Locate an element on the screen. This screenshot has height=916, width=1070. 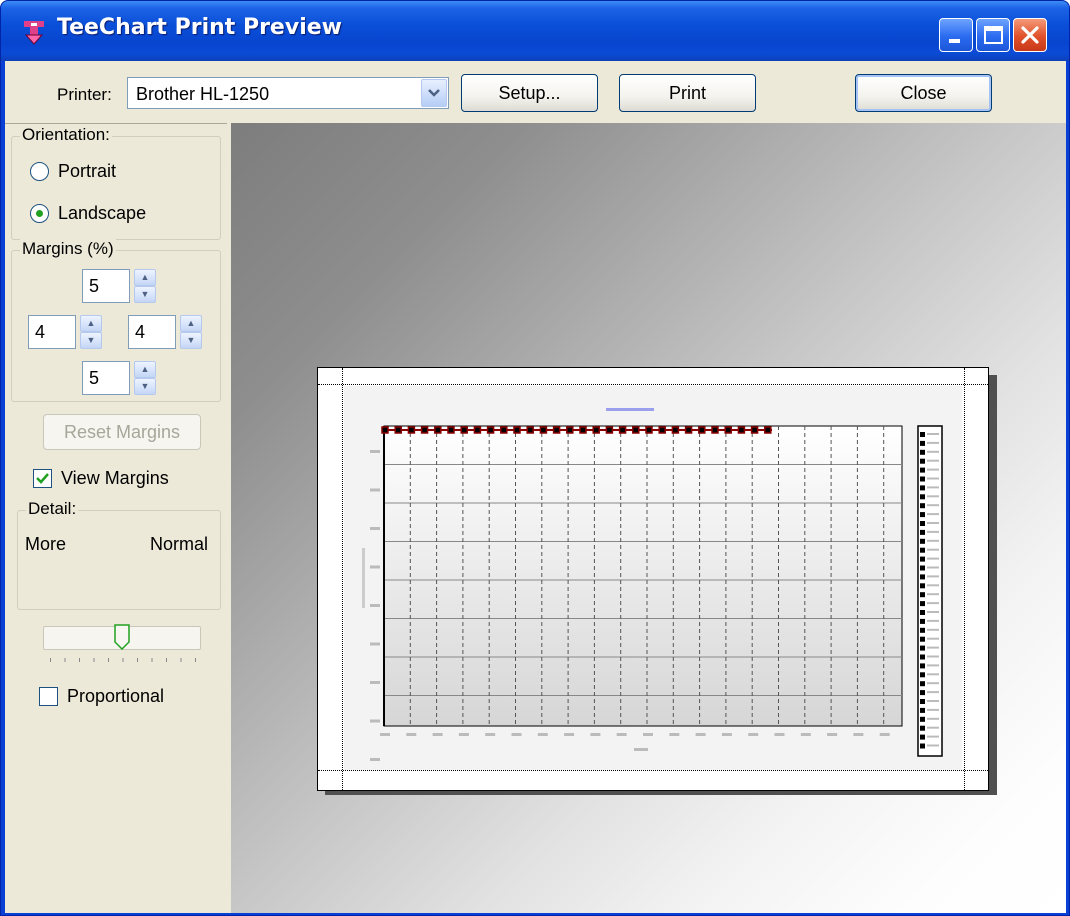
left-margin-field: 4 is located at coordinates (52, 332).